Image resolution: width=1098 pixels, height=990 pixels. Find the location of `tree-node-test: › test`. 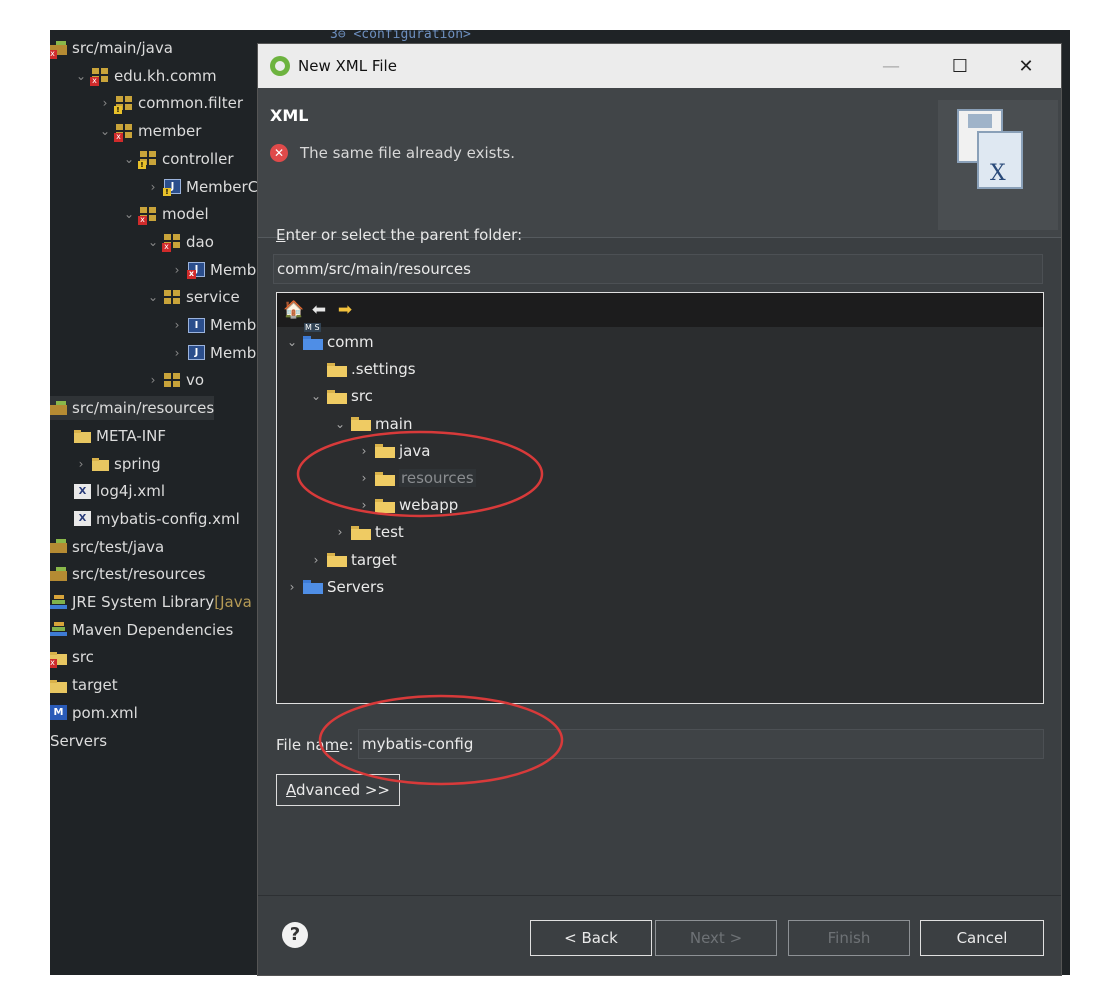

tree-node-test: › test is located at coordinates (368, 532).